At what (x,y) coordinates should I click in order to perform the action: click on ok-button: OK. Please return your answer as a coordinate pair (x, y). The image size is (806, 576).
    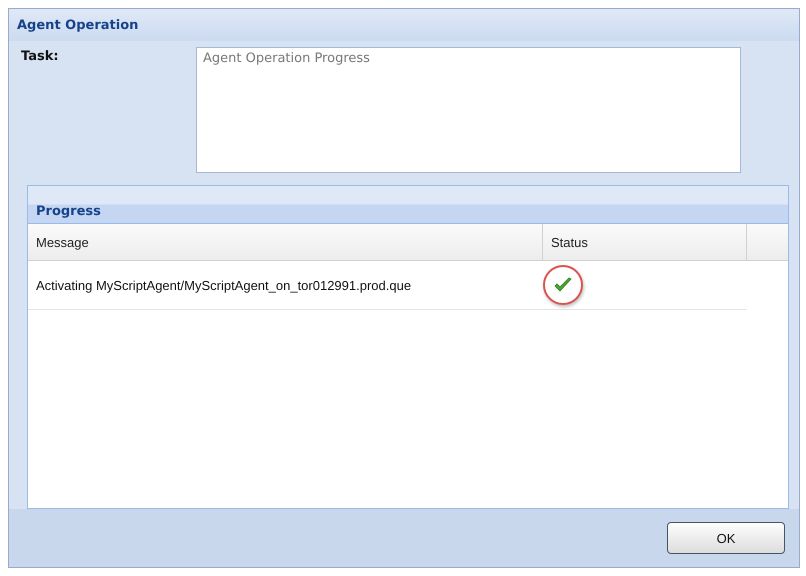
    Looking at the image, I should click on (726, 538).